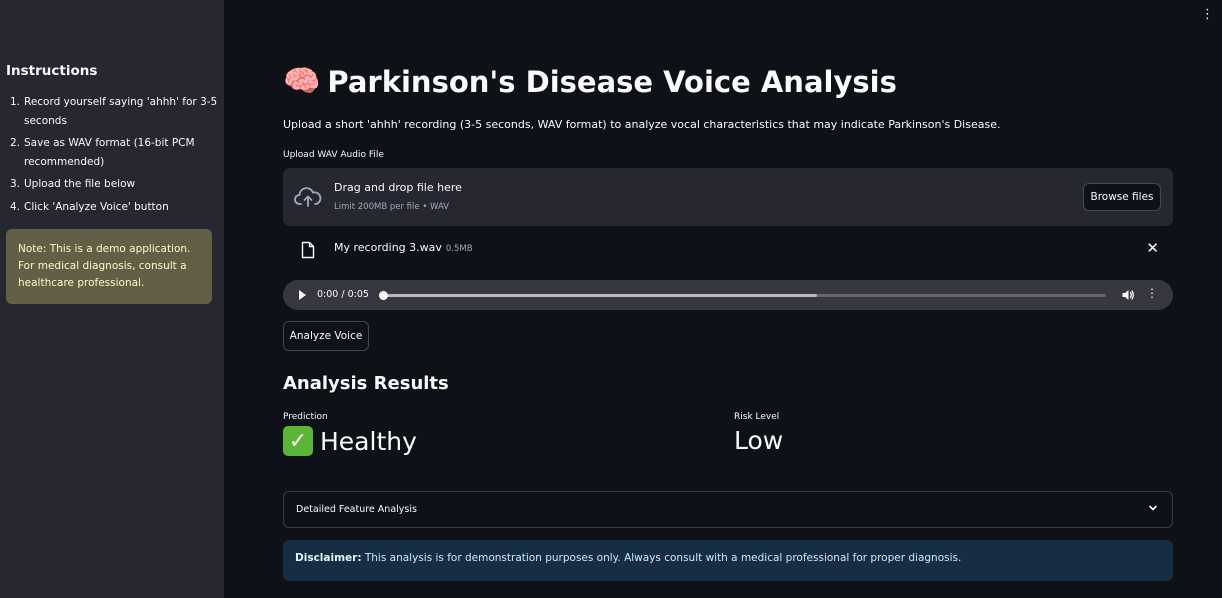 This screenshot has width=1222, height=598. I want to click on list-item: 3. Upload the file below, so click(73, 184).